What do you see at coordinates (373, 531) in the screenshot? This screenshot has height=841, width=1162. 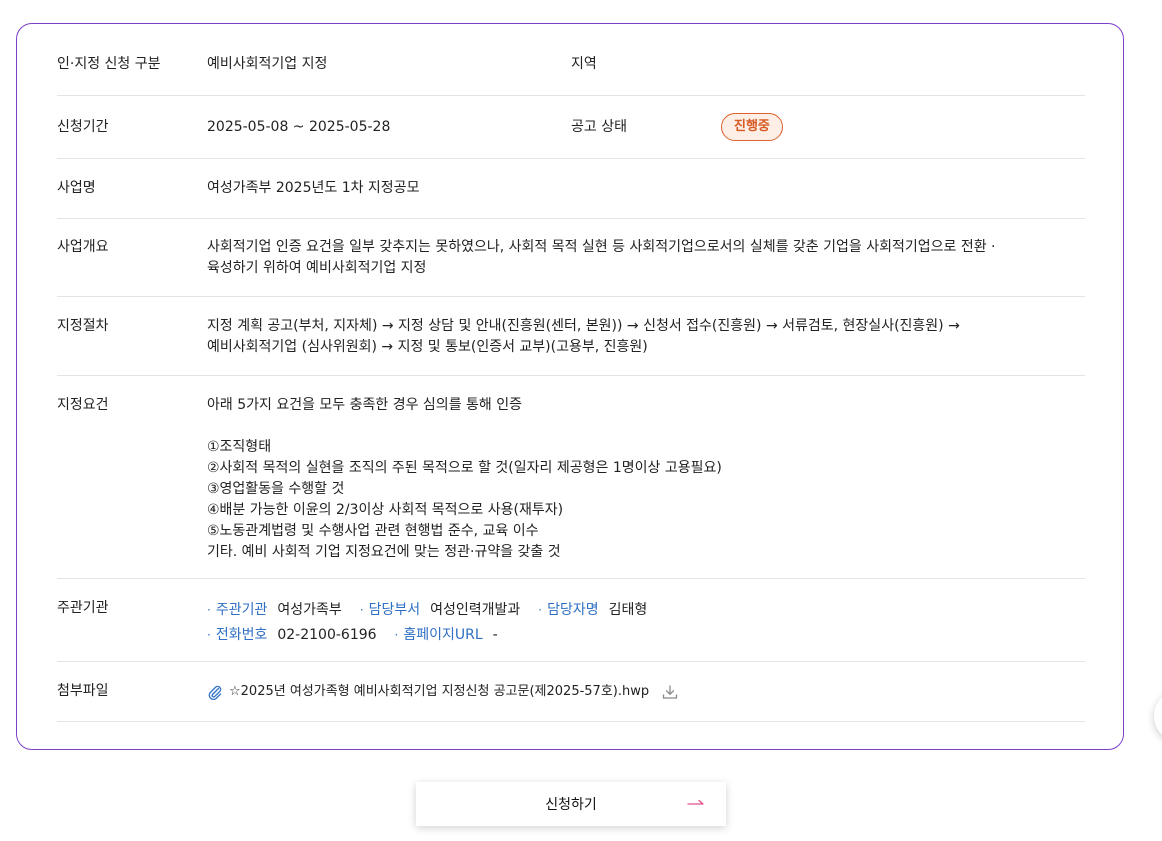 I see `requirement-item: ⑤노동관계법령 및 수행사업 관련 현행법 준수, 교육 이수` at bounding box center [373, 531].